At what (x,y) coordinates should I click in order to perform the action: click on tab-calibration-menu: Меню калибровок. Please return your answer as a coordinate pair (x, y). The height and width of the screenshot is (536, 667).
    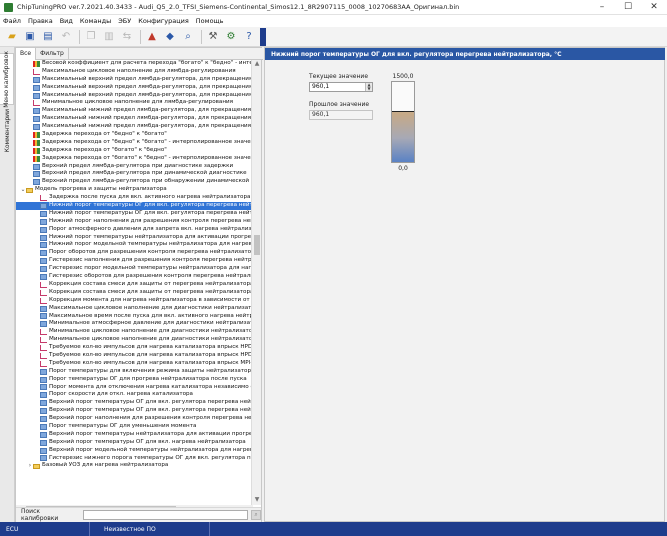
    Looking at the image, I should click on (7, 79).